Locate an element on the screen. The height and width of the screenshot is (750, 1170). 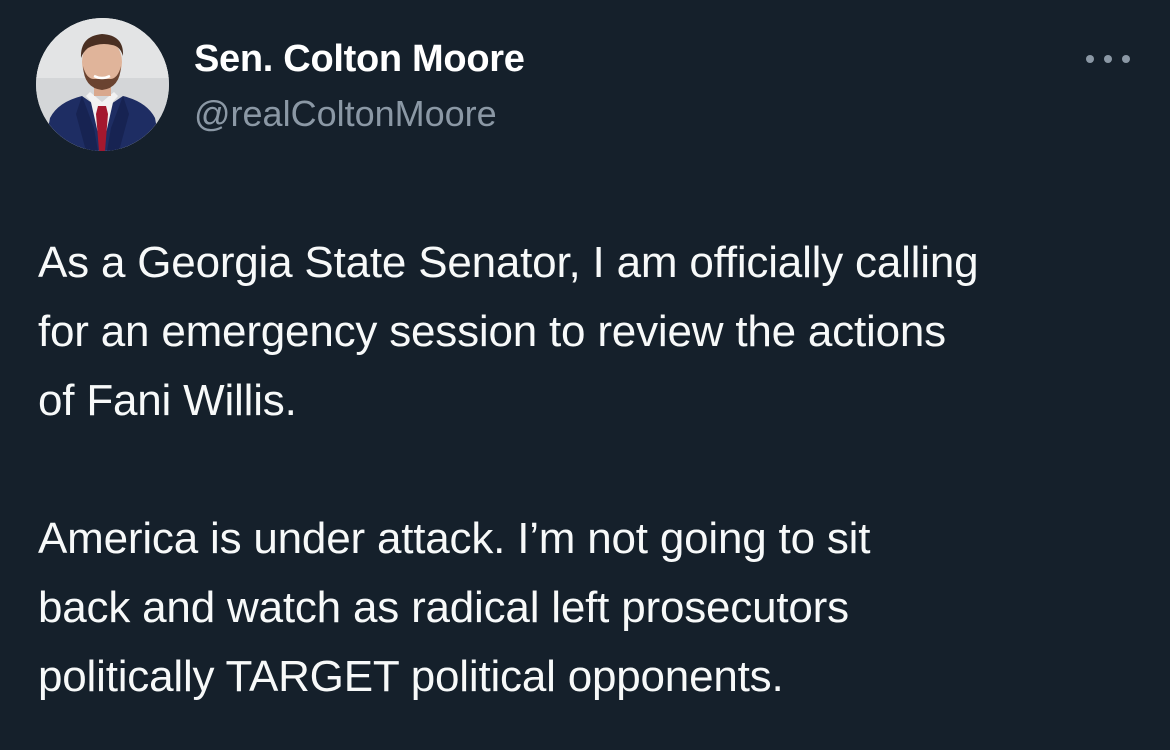
tweet-line: of Fani Willis. is located at coordinates (167, 400).